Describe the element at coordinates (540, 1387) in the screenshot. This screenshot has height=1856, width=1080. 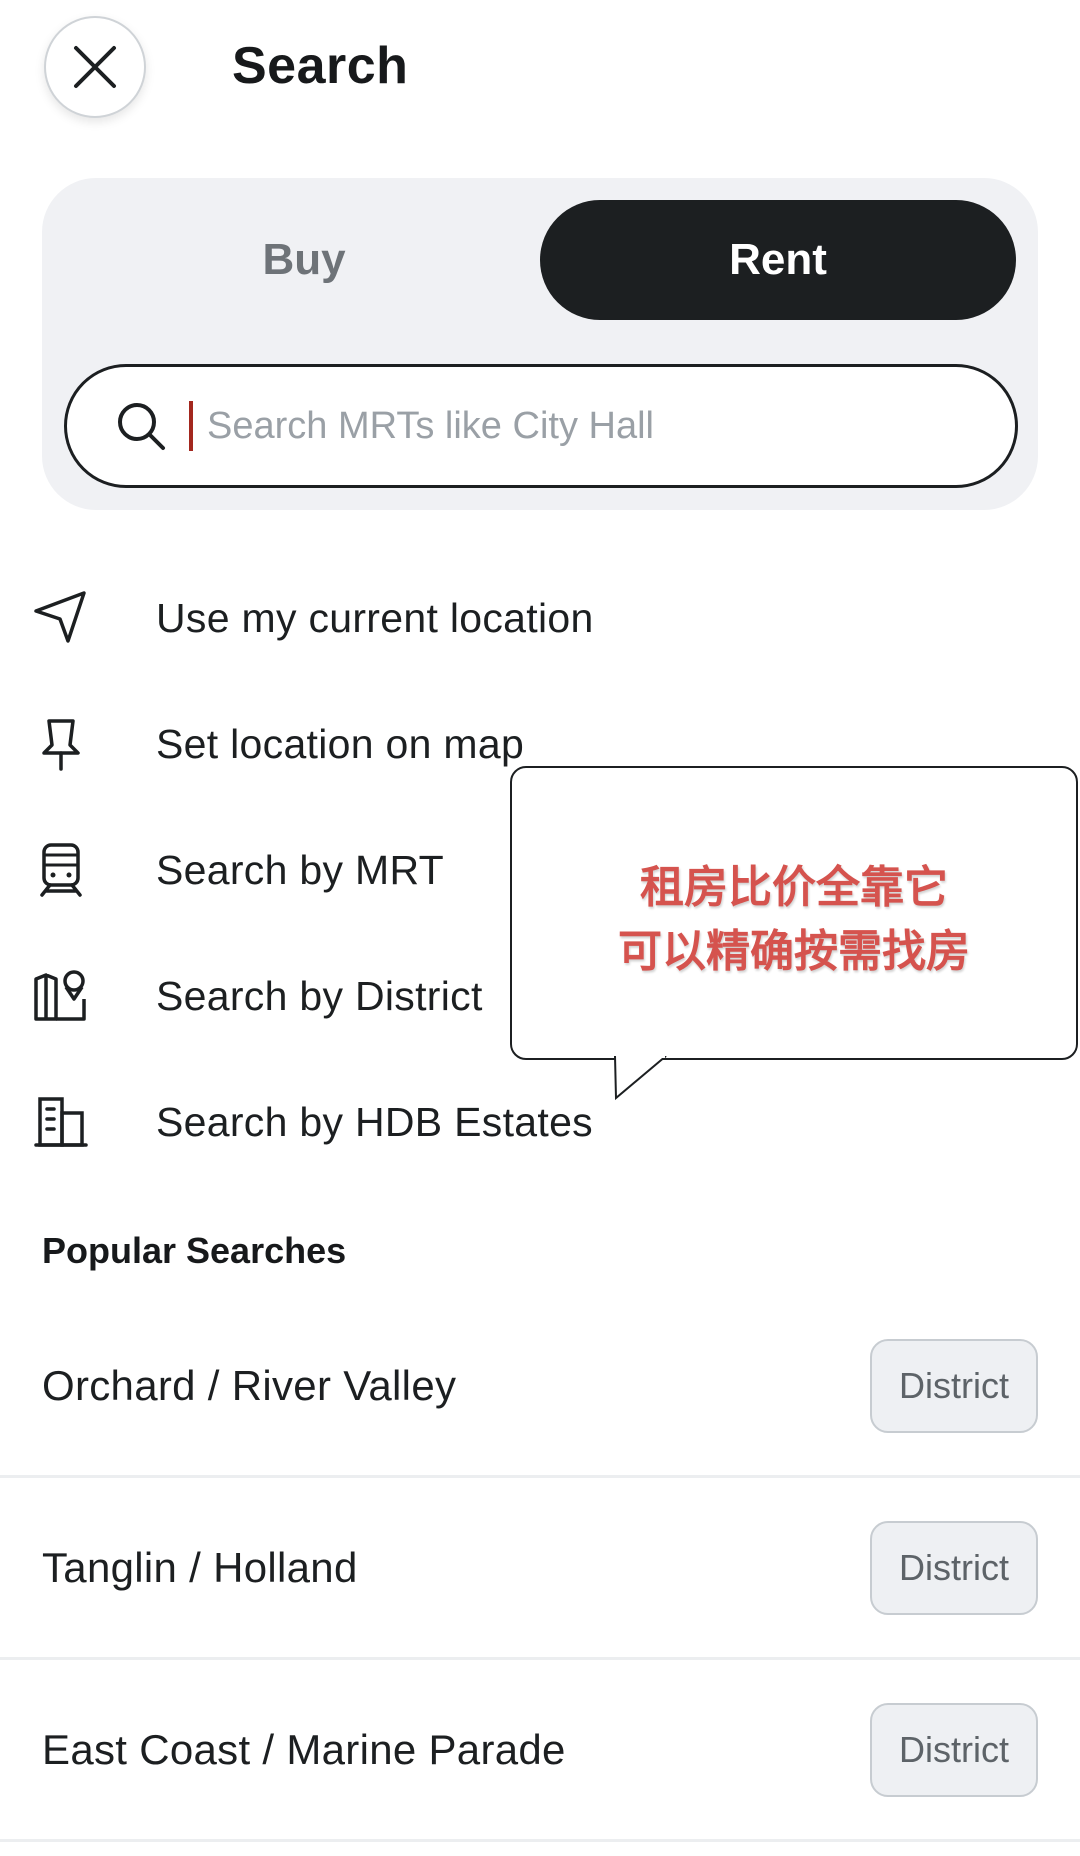
I see `list-item: Orchard / River Valley District` at that location.